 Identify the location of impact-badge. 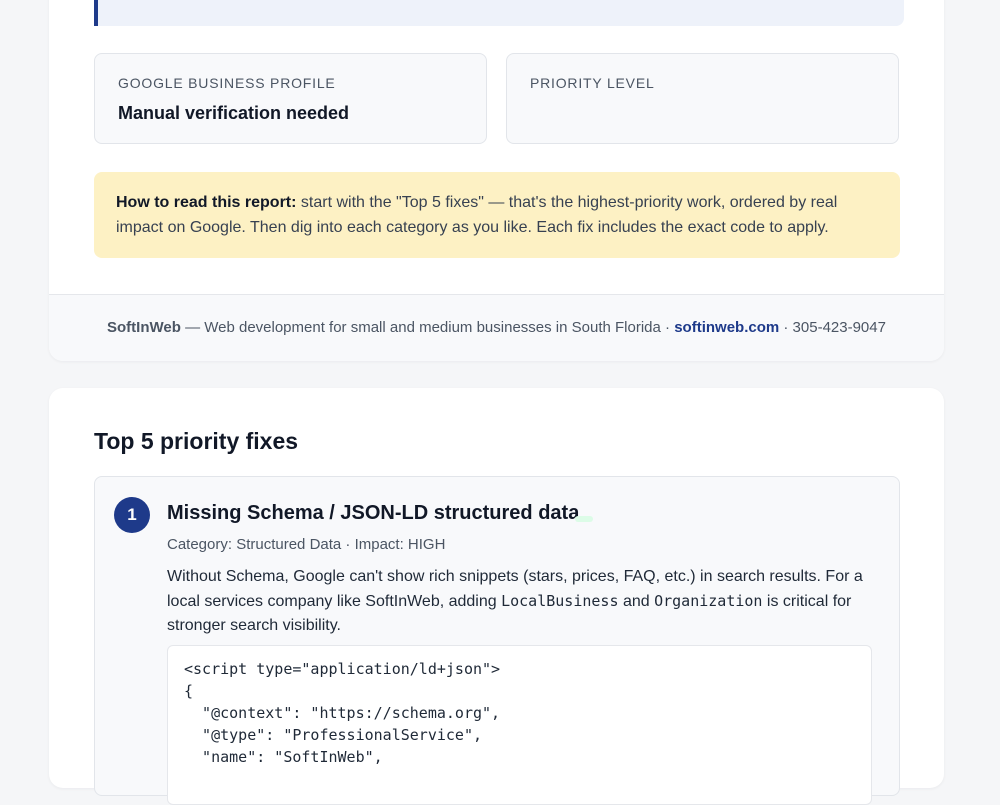
(584, 519).